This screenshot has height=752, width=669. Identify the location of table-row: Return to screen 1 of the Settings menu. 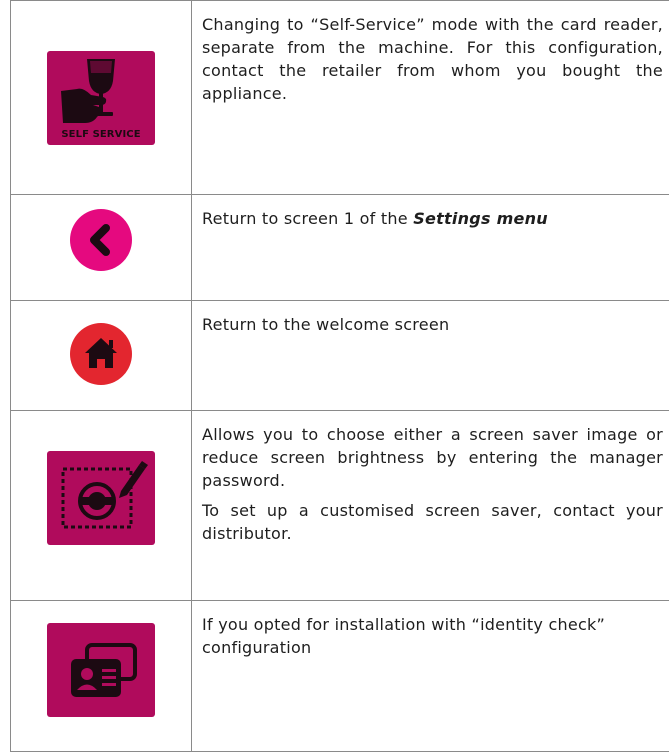
(340, 248).